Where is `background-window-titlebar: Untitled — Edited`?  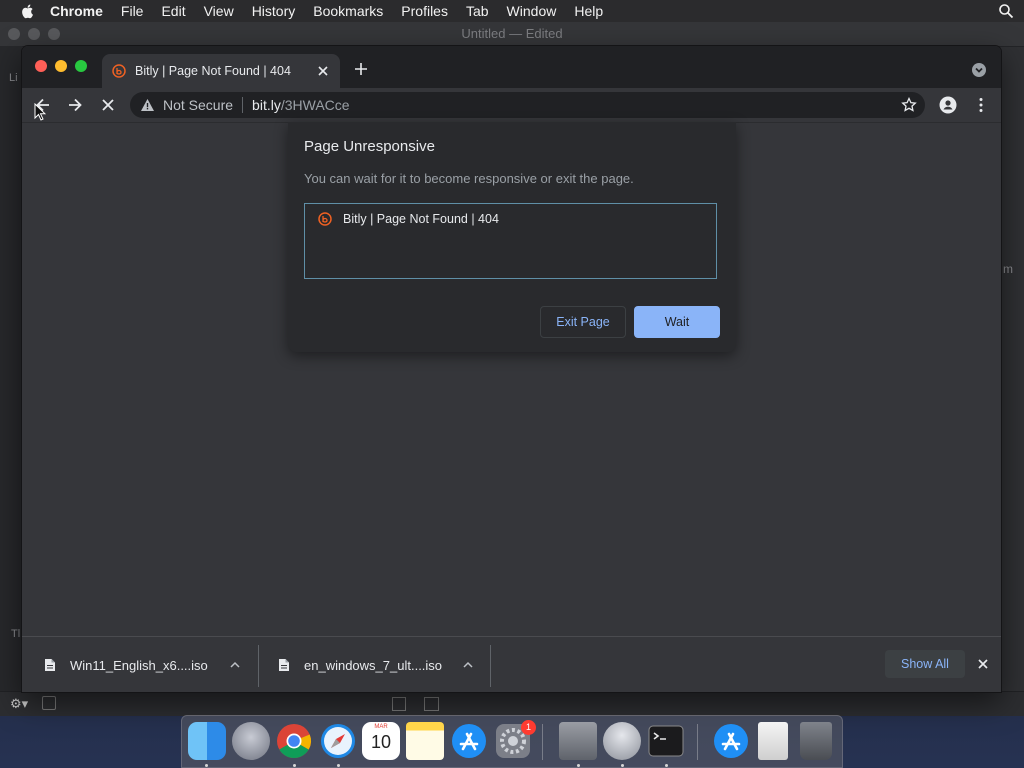 background-window-titlebar: Untitled — Edited is located at coordinates (512, 34).